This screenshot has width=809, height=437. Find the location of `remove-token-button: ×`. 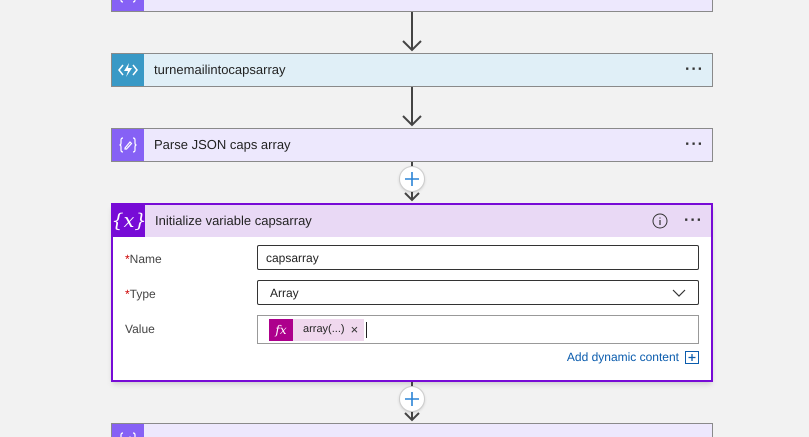

remove-token-button: × is located at coordinates (354, 330).